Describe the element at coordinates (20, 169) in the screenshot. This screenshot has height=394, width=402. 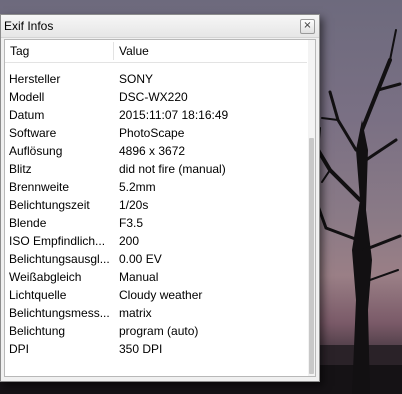
I see `row-tag: Blitz` at that location.